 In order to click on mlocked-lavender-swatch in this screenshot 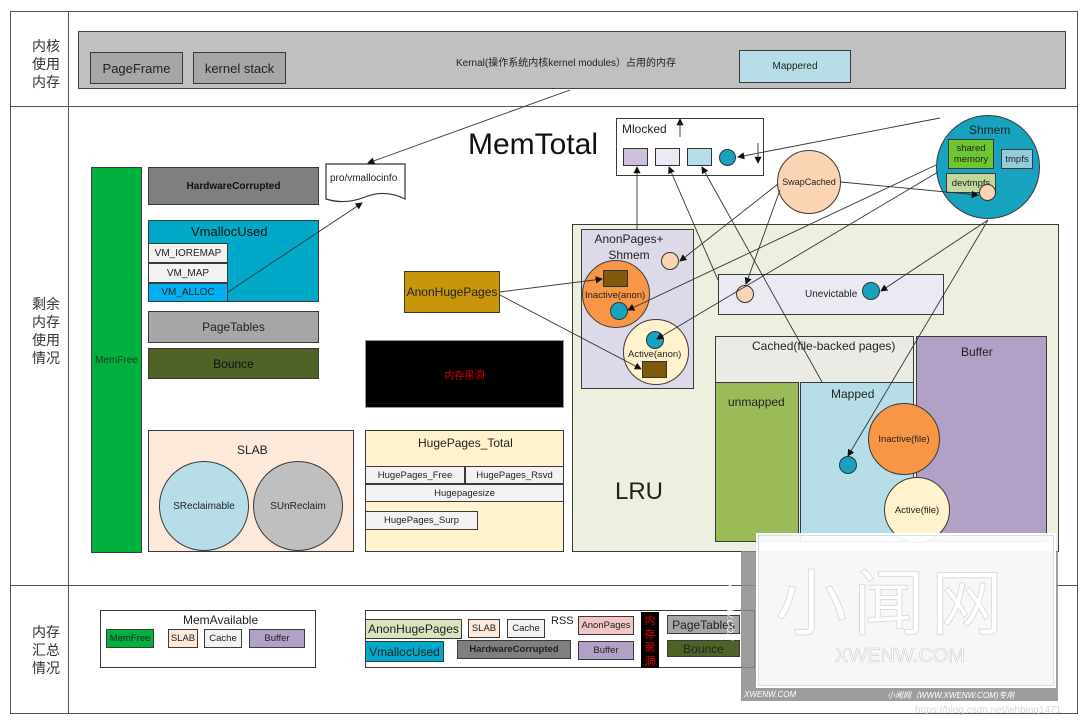, I will do `click(635, 157)`.